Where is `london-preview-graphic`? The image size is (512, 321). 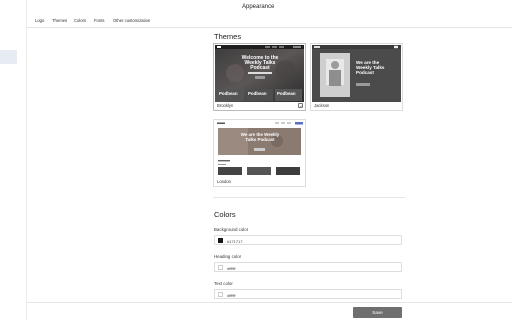
london-preview-graphic is located at coordinates (259, 149).